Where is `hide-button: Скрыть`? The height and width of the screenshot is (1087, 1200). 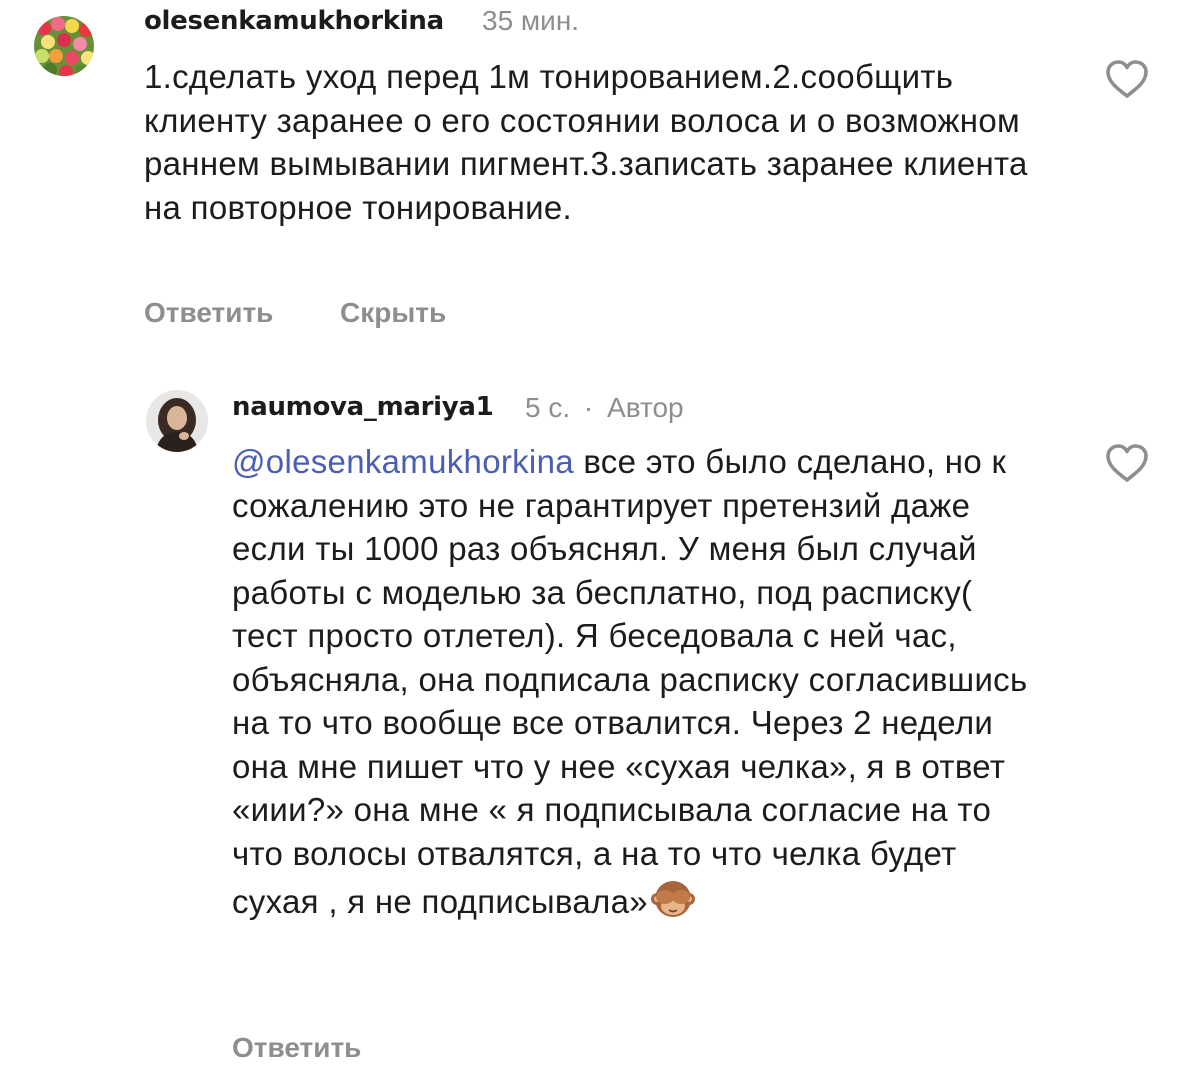
hide-button: Скрыть is located at coordinates (393, 313).